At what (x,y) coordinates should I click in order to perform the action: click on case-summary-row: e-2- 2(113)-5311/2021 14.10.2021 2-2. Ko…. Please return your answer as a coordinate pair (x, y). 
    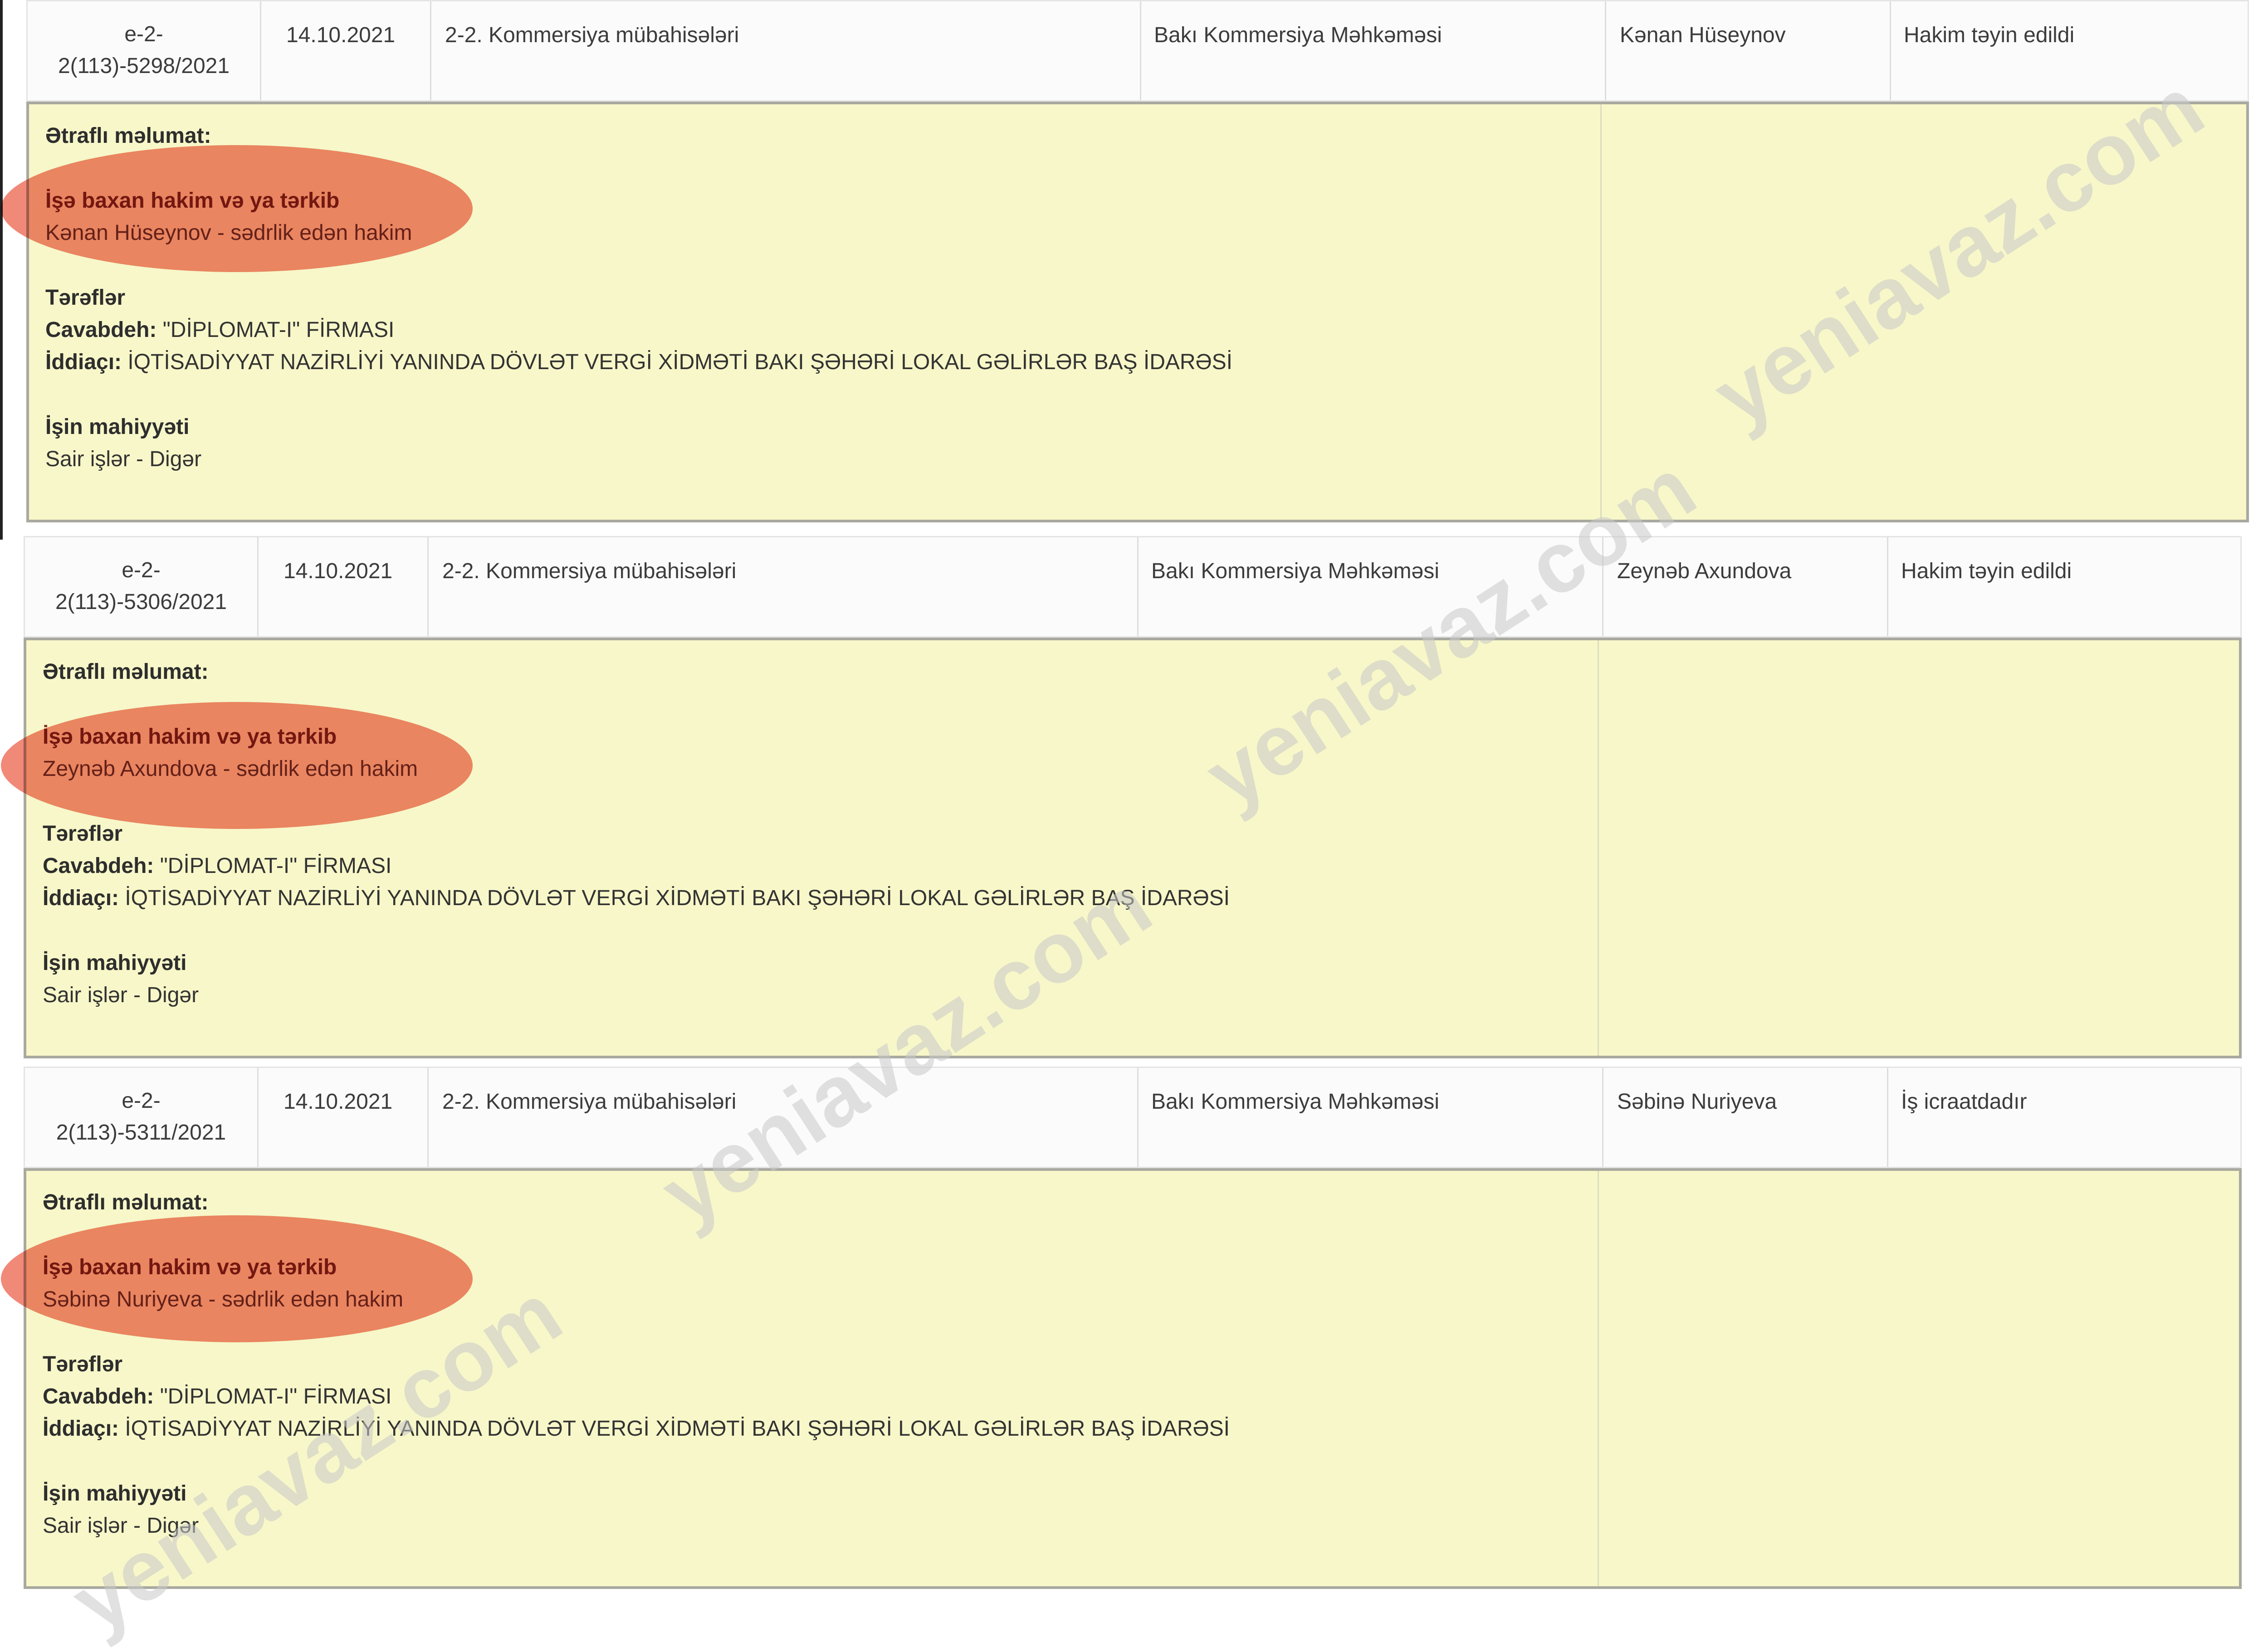
    Looking at the image, I should click on (1133, 1117).